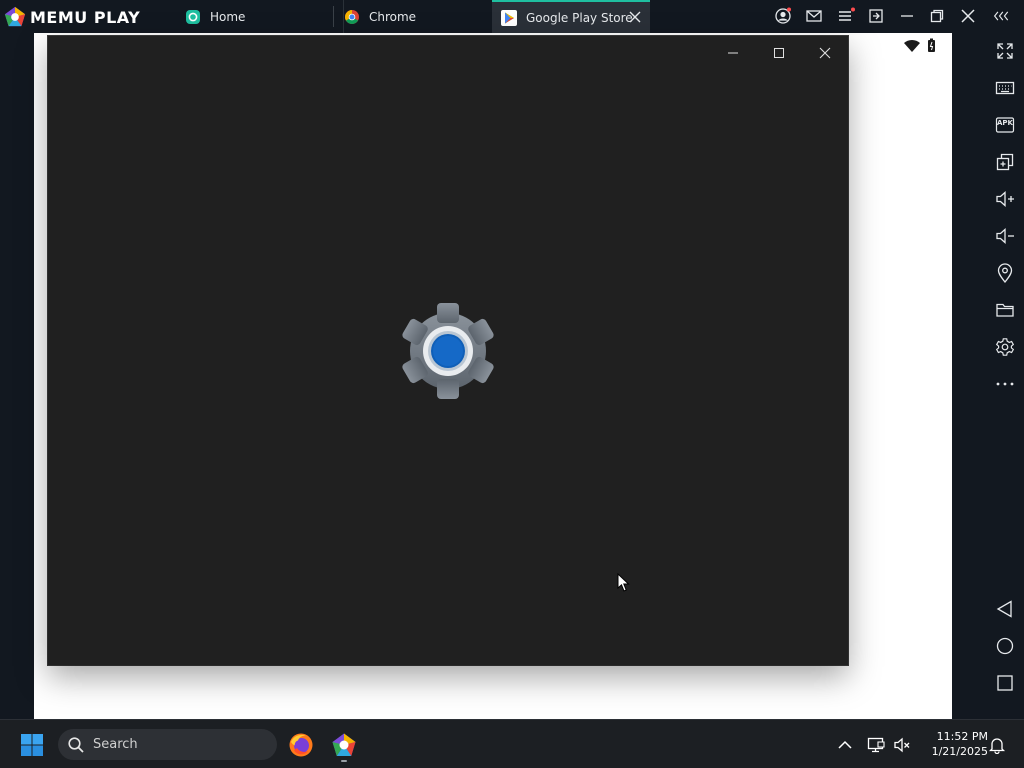 The image size is (1024, 768). I want to click on chrome-icon, so click(352, 16).